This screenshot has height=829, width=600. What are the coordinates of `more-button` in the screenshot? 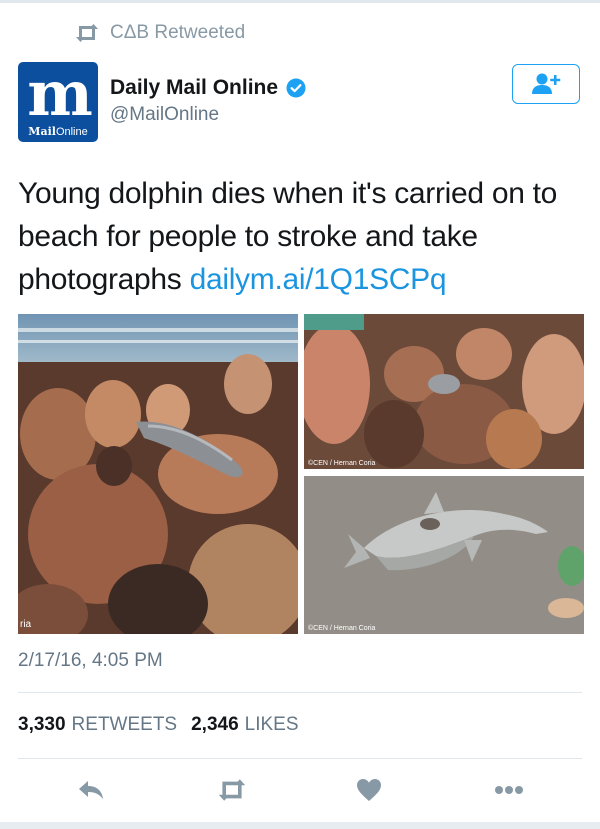 It's located at (509, 790).